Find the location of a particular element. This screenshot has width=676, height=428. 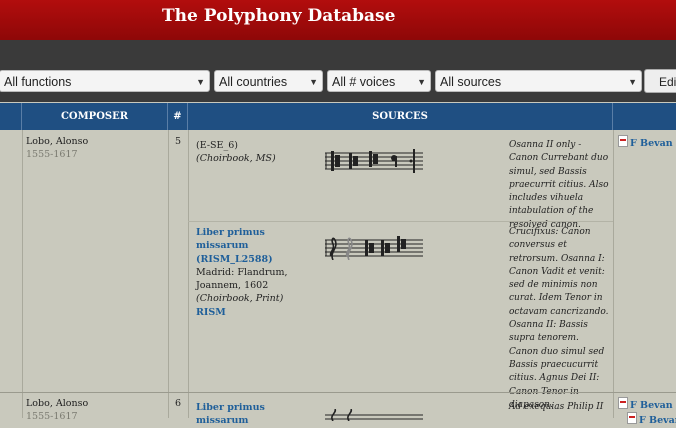

header-editions is located at coordinates (644, 116).